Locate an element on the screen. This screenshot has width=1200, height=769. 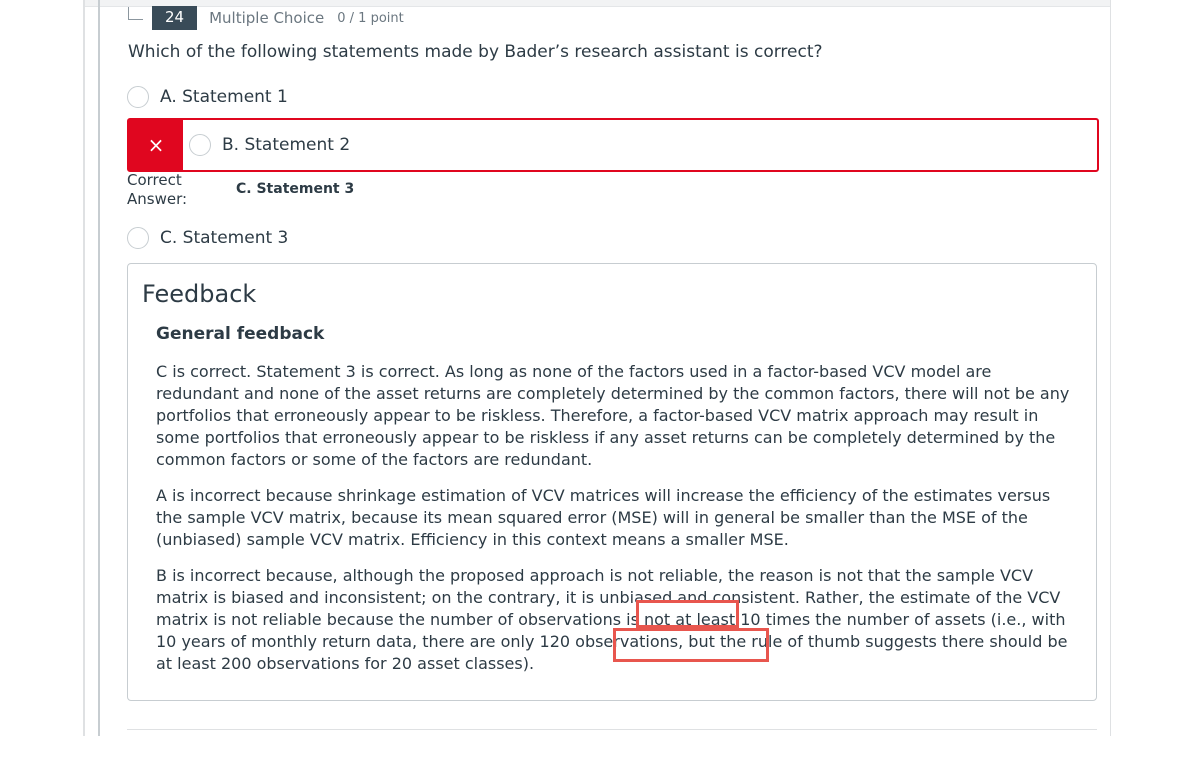
content-left-border is located at coordinates (84, 368).